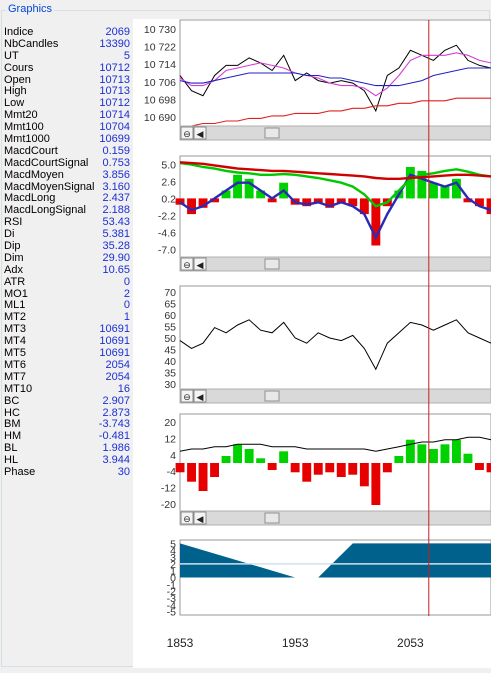 The height and width of the screenshot is (673, 491). Describe the element at coordinates (17, 79) in the screenshot. I see `indicator-name: Open` at that location.